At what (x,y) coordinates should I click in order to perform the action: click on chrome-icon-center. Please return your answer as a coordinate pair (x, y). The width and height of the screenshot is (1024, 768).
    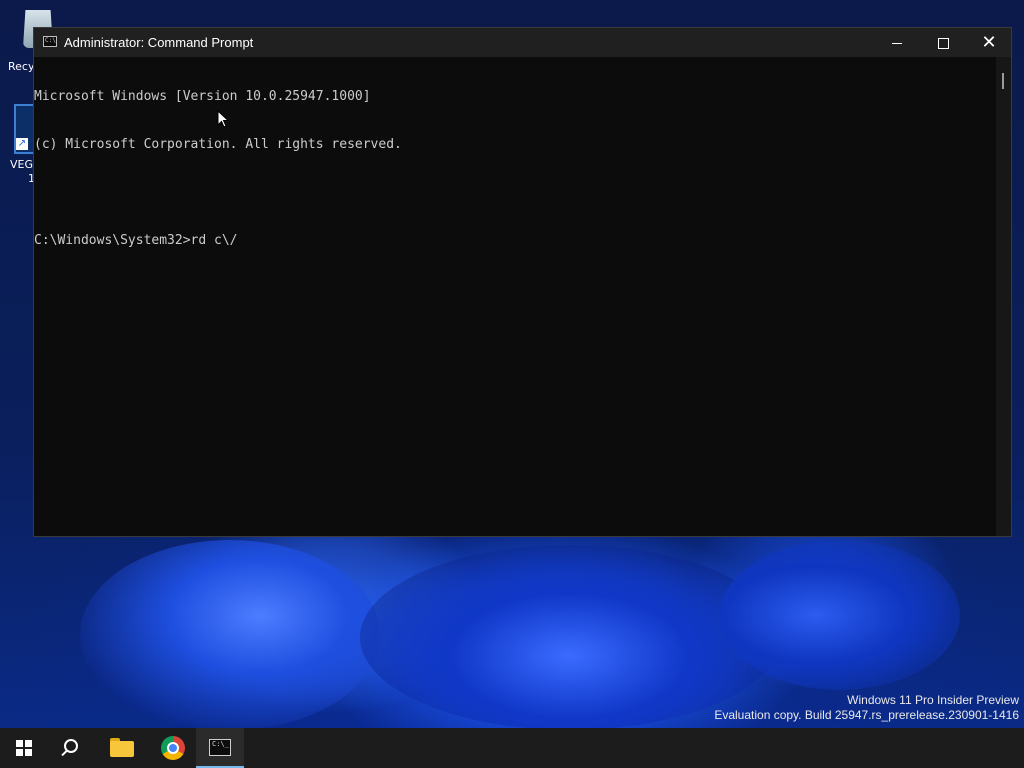
    Looking at the image, I should click on (173, 748).